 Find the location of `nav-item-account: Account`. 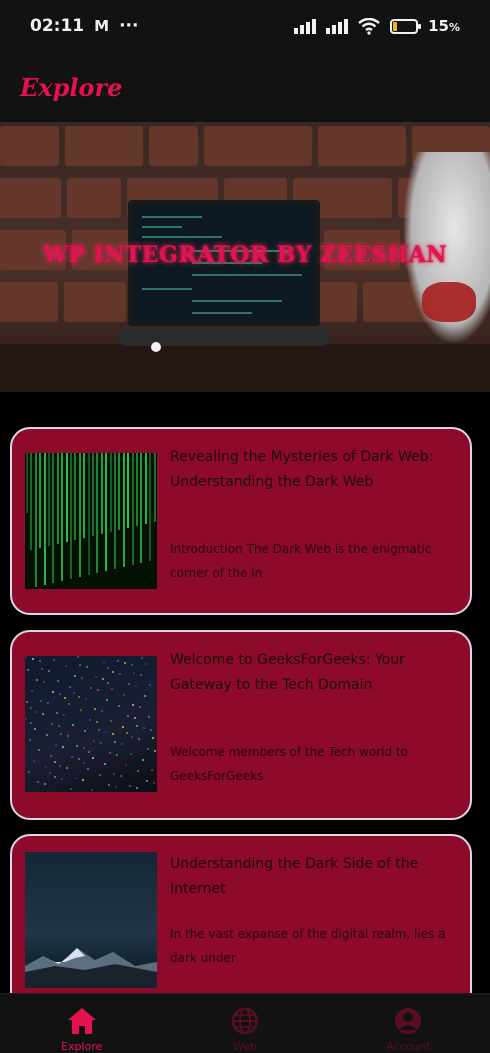

nav-item-account: Account is located at coordinates (408, 1028).